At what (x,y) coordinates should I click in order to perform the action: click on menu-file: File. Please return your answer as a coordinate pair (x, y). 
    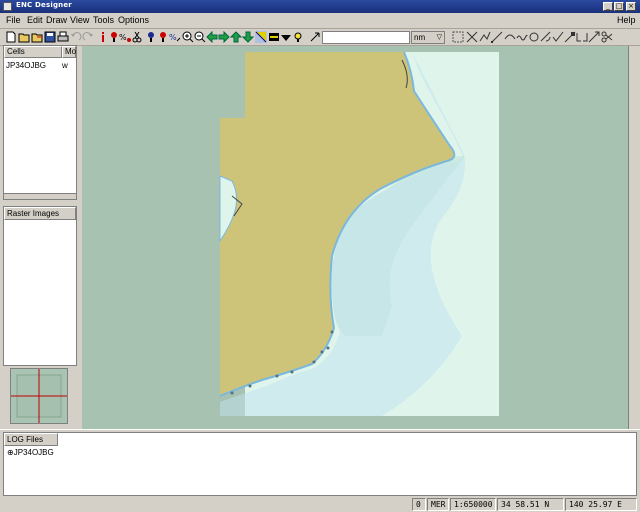
    Looking at the image, I should click on (13, 20).